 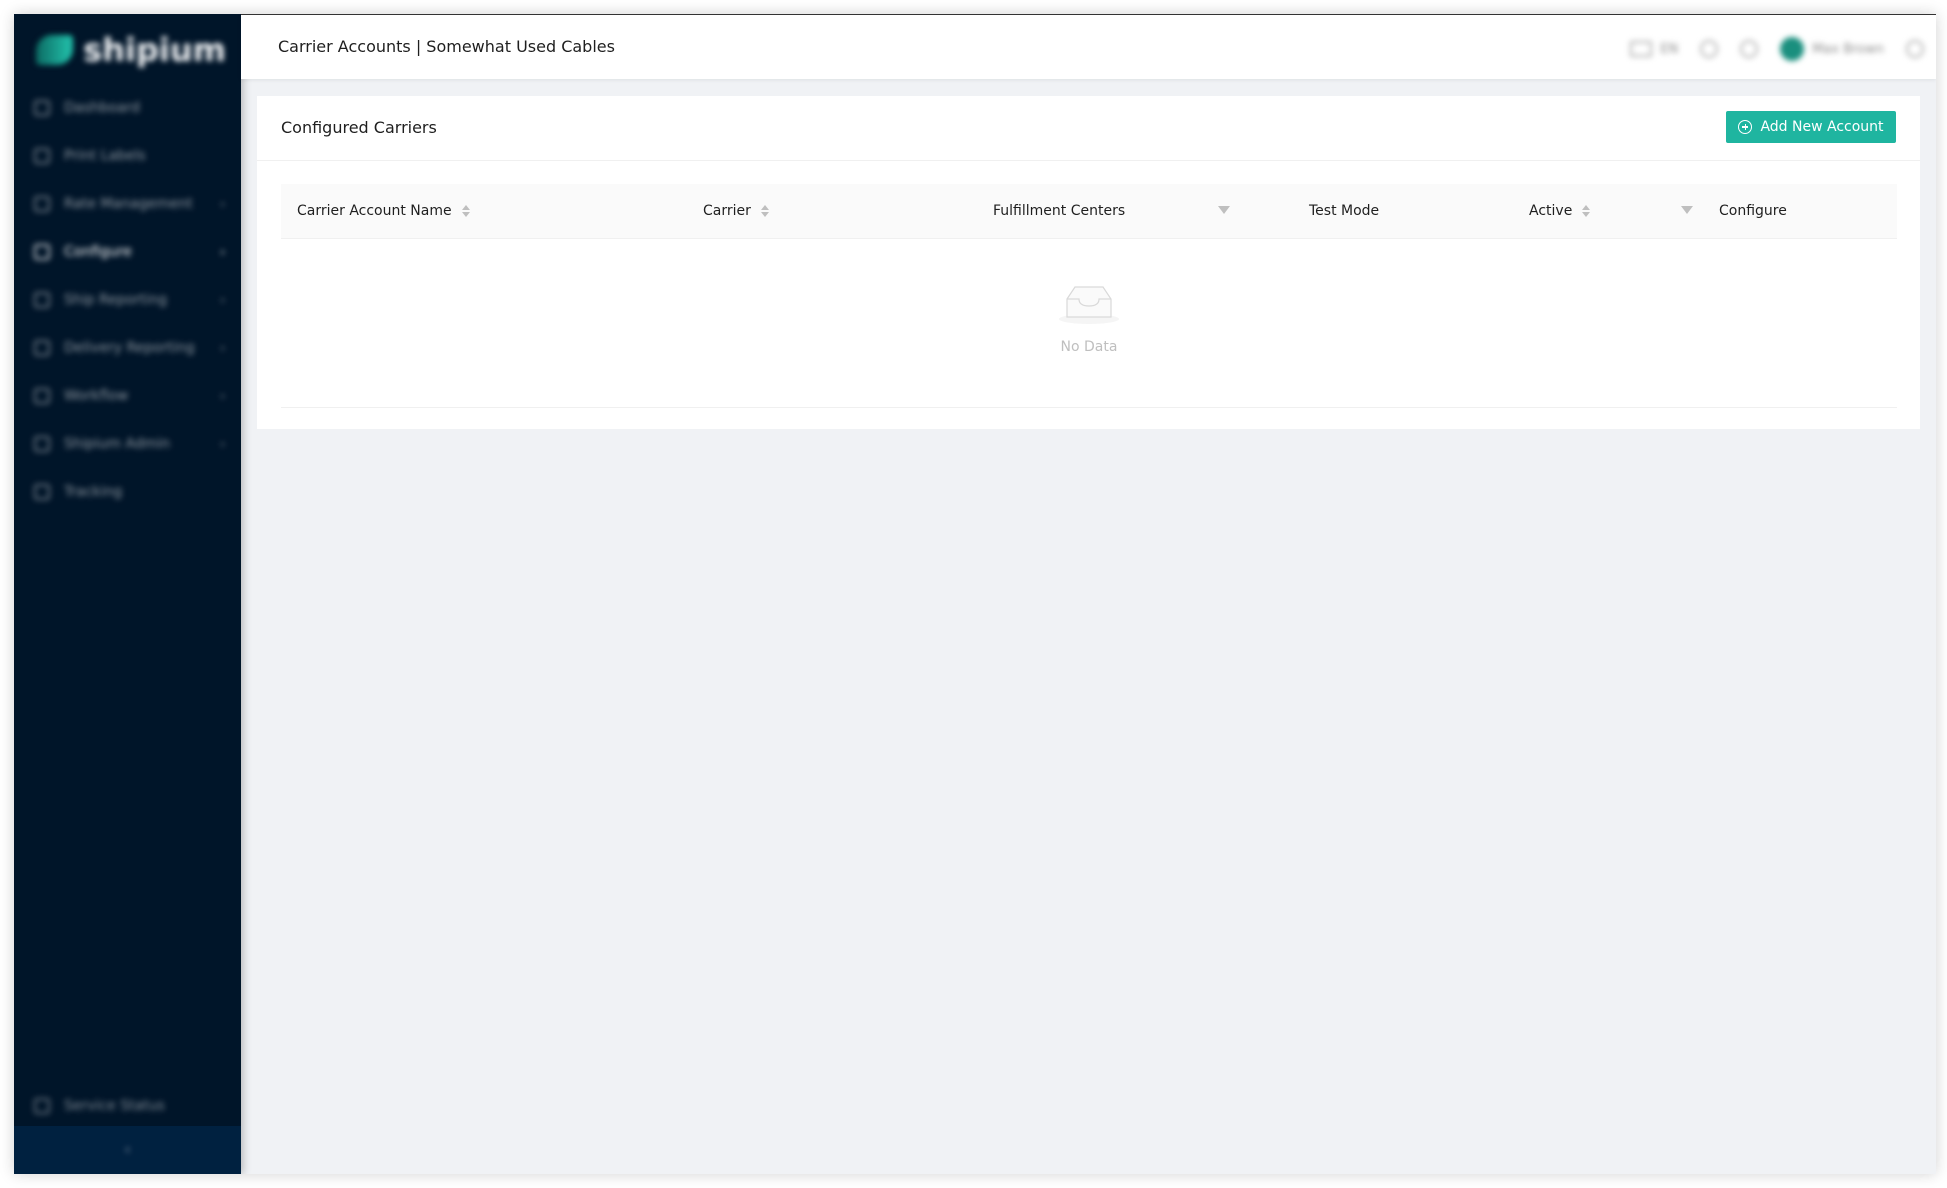 I want to click on add-new-account-button: Add New Account, so click(x=1811, y=127).